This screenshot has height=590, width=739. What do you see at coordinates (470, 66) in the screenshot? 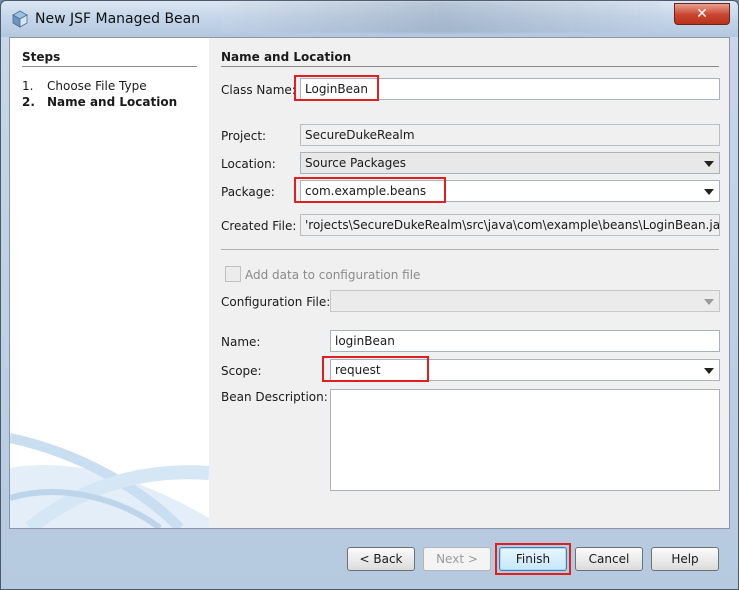
I see `section-divider` at bounding box center [470, 66].